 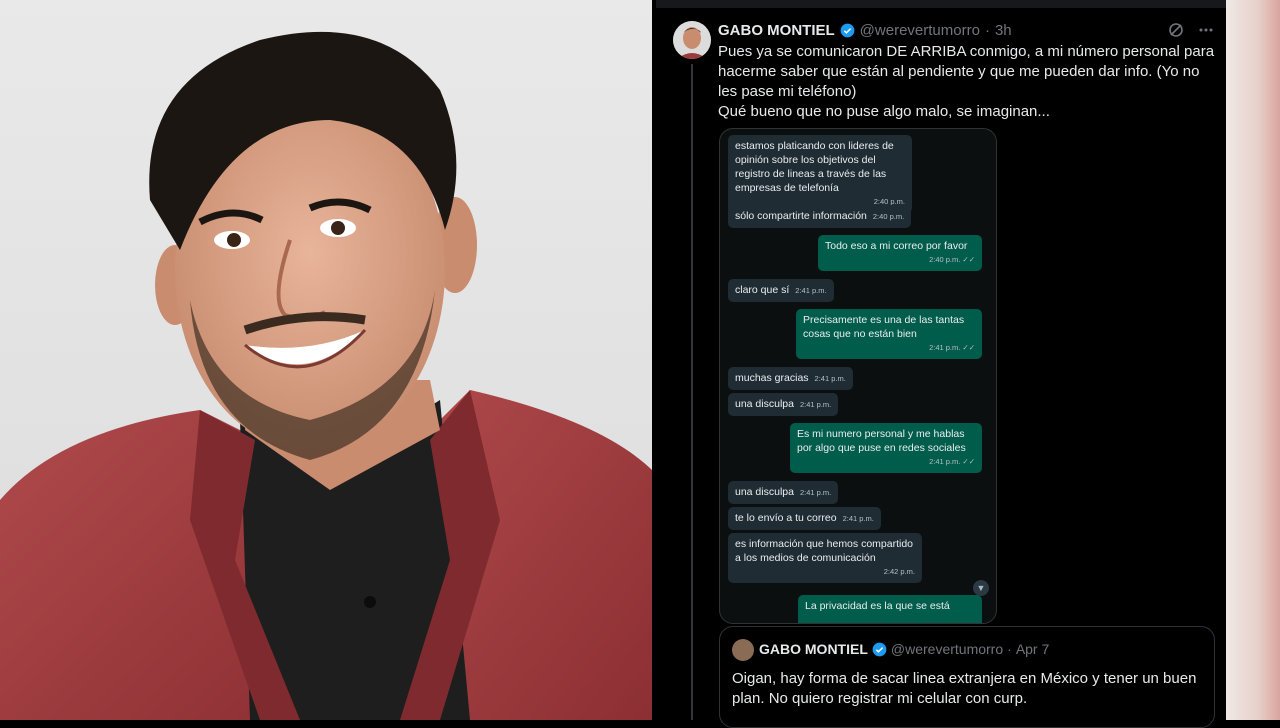 What do you see at coordinates (1176, 30) in the screenshot?
I see `grok-icon` at bounding box center [1176, 30].